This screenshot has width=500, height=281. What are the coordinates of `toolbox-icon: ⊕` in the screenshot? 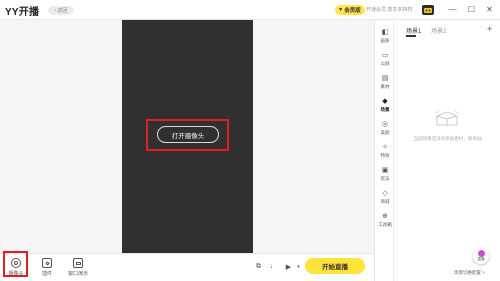 It's located at (385, 216).